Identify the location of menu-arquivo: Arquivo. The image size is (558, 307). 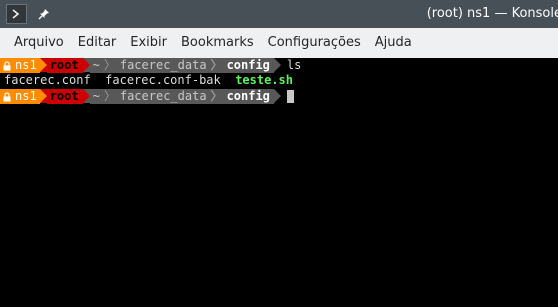
(39, 43).